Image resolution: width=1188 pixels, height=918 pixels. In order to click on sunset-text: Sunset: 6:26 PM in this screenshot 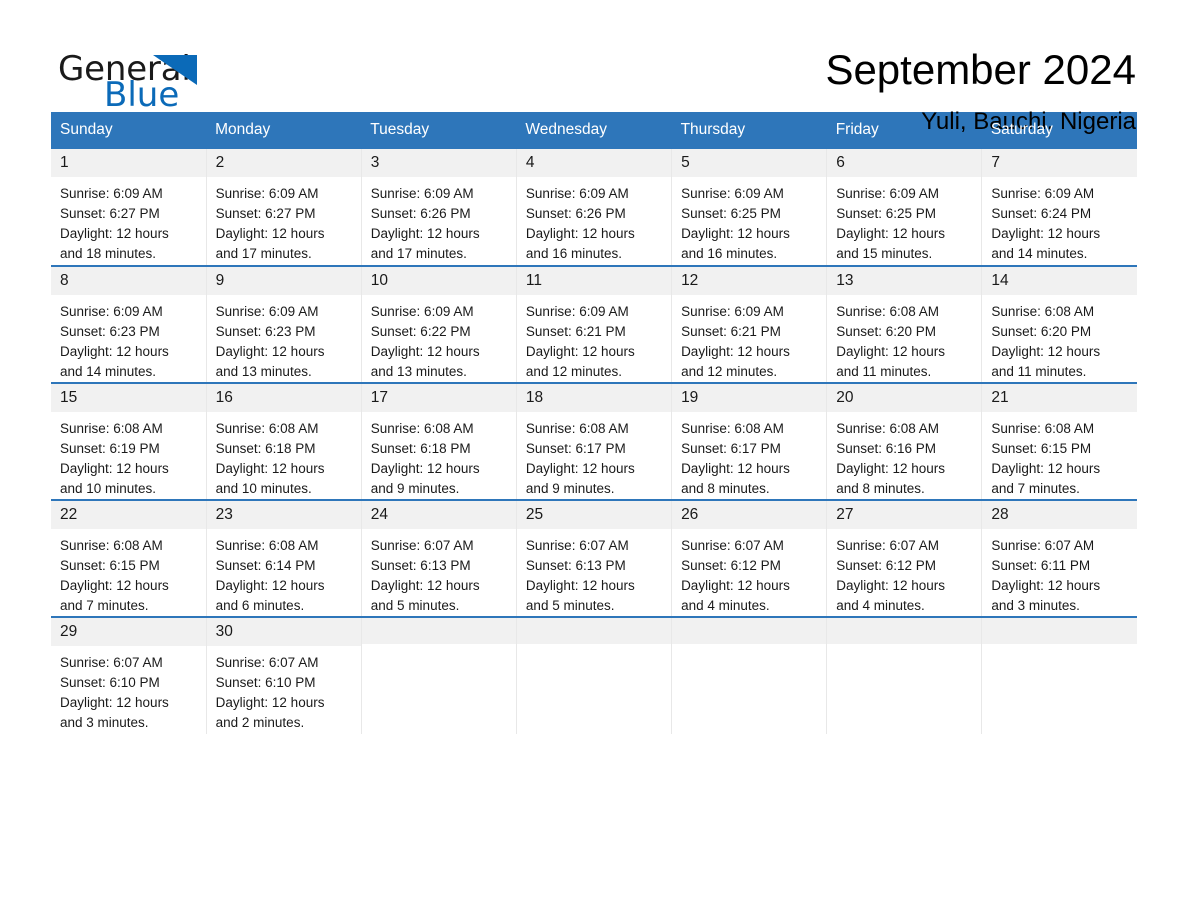, I will do `click(420, 214)`.